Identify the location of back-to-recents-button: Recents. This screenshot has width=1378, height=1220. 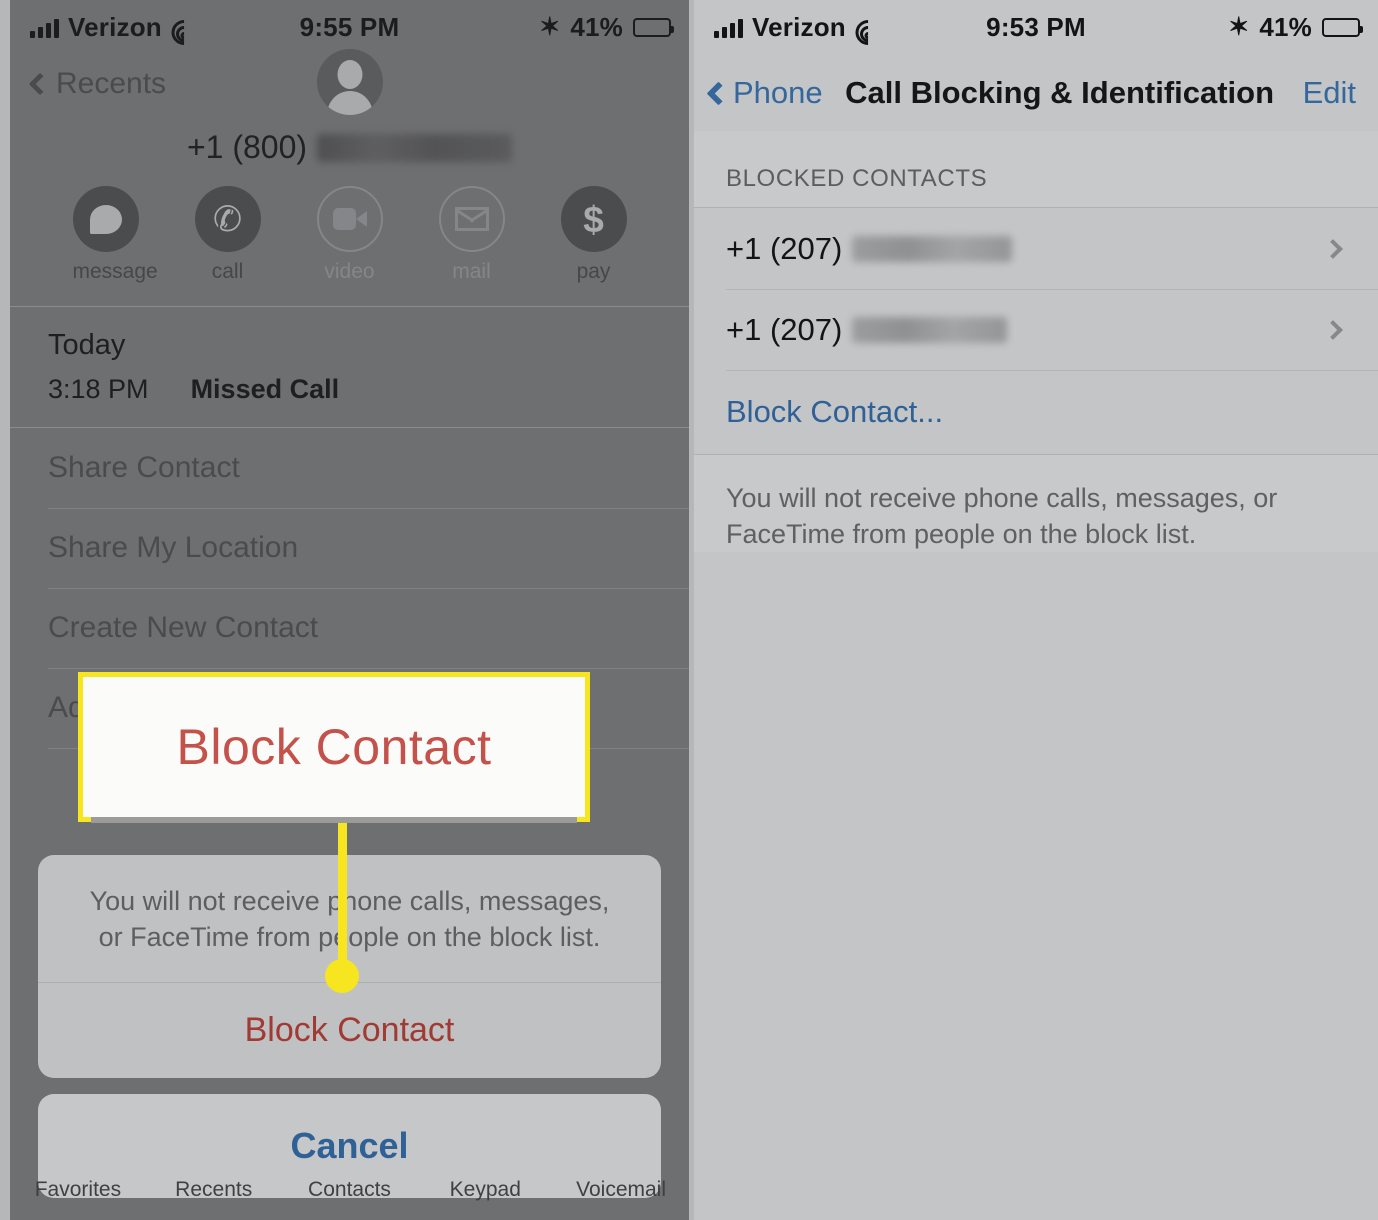
(97, 84).